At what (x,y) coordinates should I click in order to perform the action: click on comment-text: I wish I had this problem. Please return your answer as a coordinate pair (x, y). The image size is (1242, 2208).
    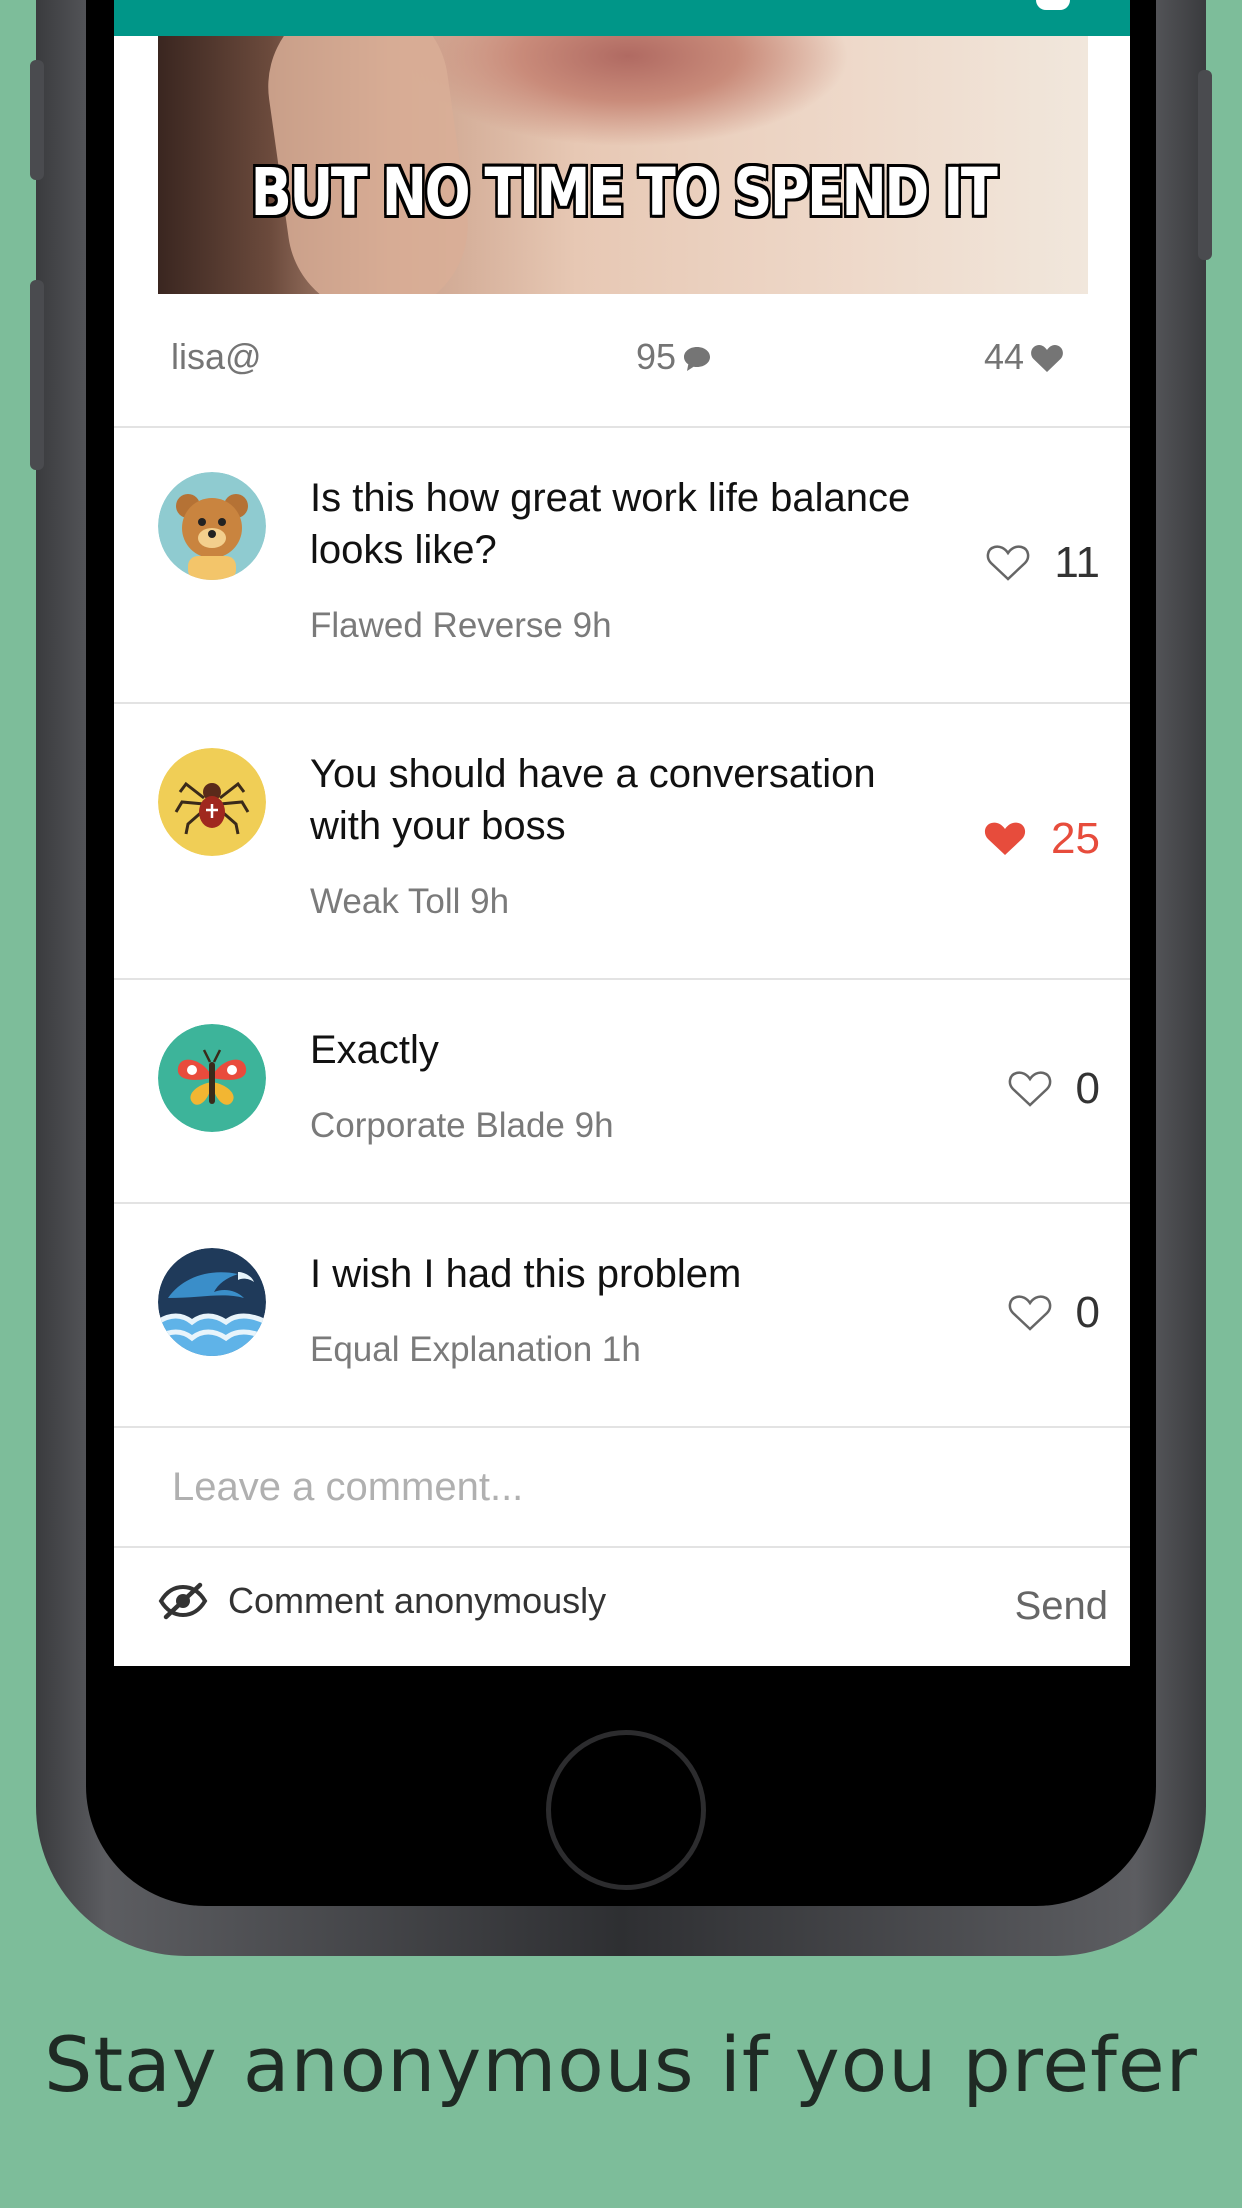
    Looking at the image, I should click on (526, 1274).